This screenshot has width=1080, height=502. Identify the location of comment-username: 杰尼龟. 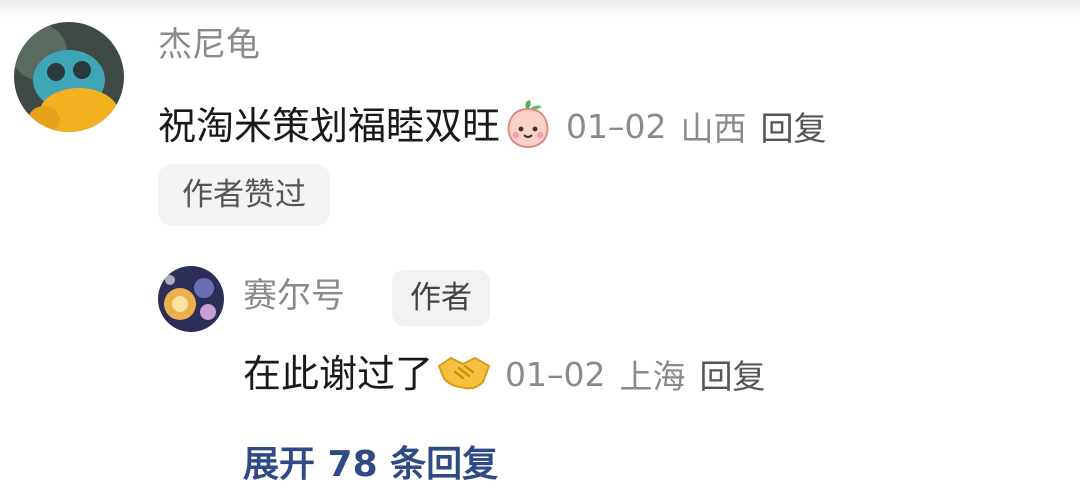
(209, 45).